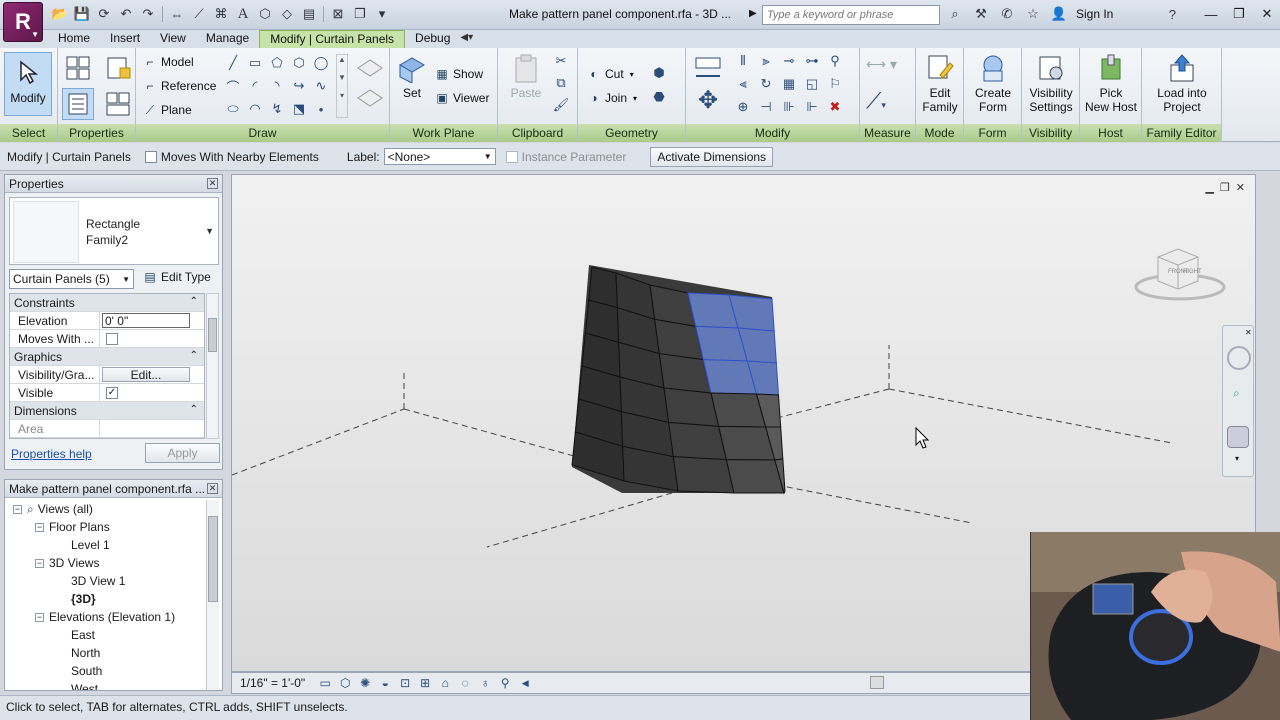 The image size is (1280, 720). Describe the element at coordinates (199, 14) in the screenshot. I see `aligned-dimension-icon: ⟋` at that location.